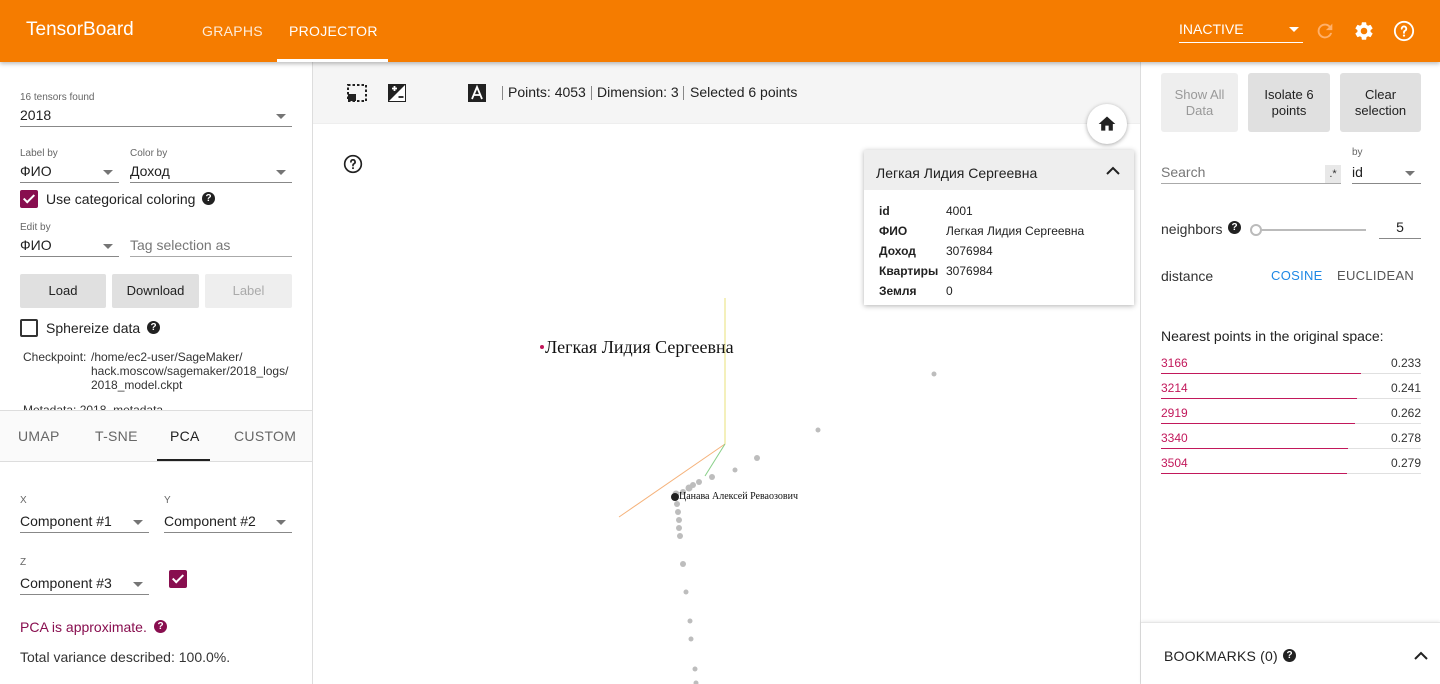 The image size is (1440, 684). What do you see at coordinates (1251, 173) in the screenshot?
I see `search-input: Search` at bounding box center [1251, 173].